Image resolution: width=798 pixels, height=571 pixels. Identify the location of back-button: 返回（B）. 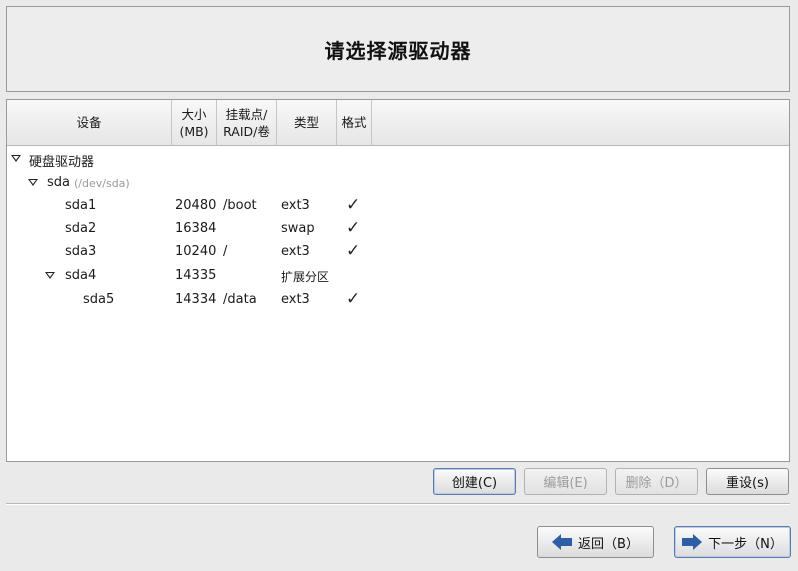
(595, 542).